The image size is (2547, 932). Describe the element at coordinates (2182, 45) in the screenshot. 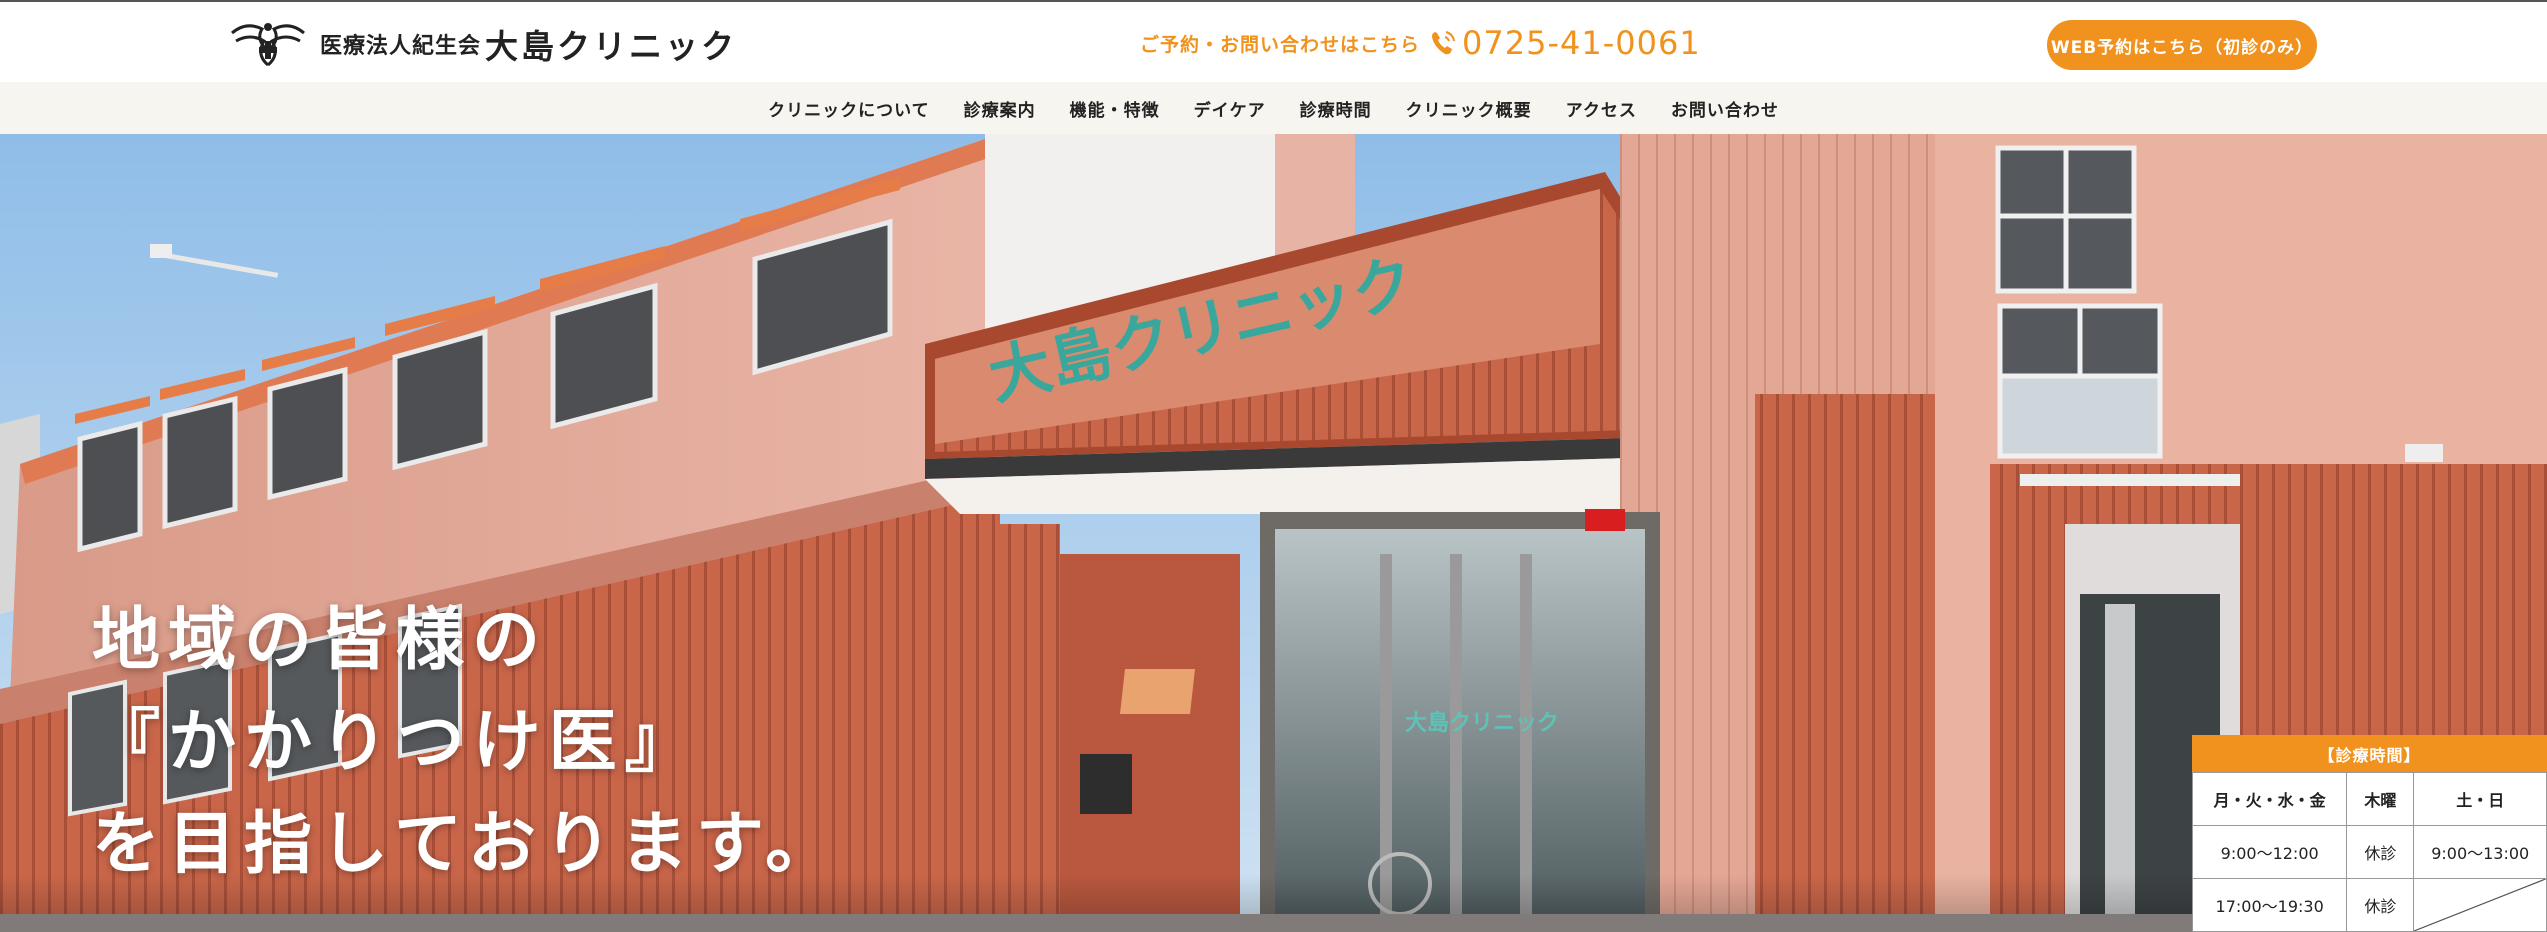

I see `web-reservation-button: WEB予約はこちら（初診のみ）` at that location.